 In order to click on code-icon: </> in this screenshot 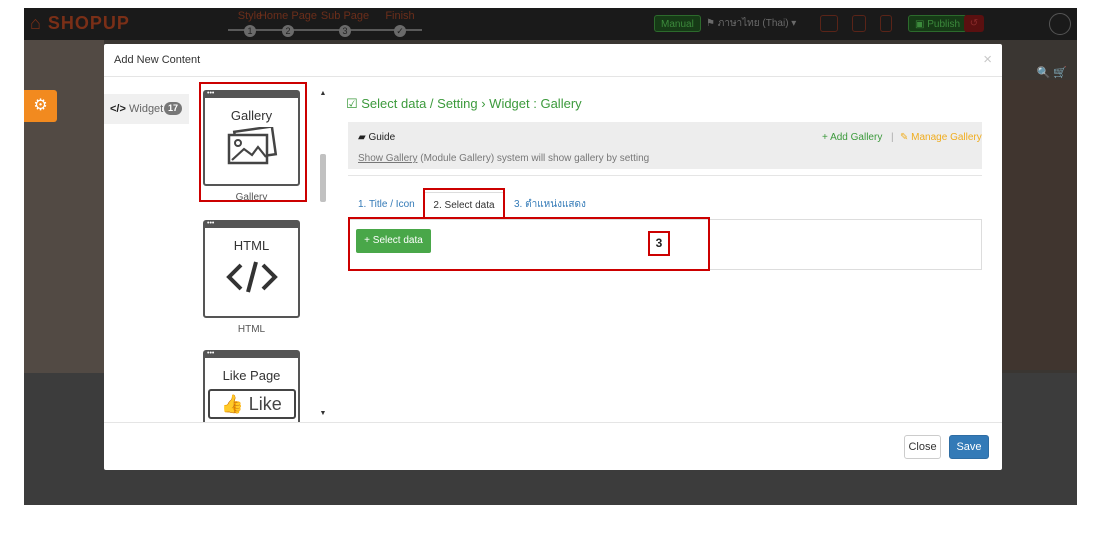, I will do `click(118, 109)`.